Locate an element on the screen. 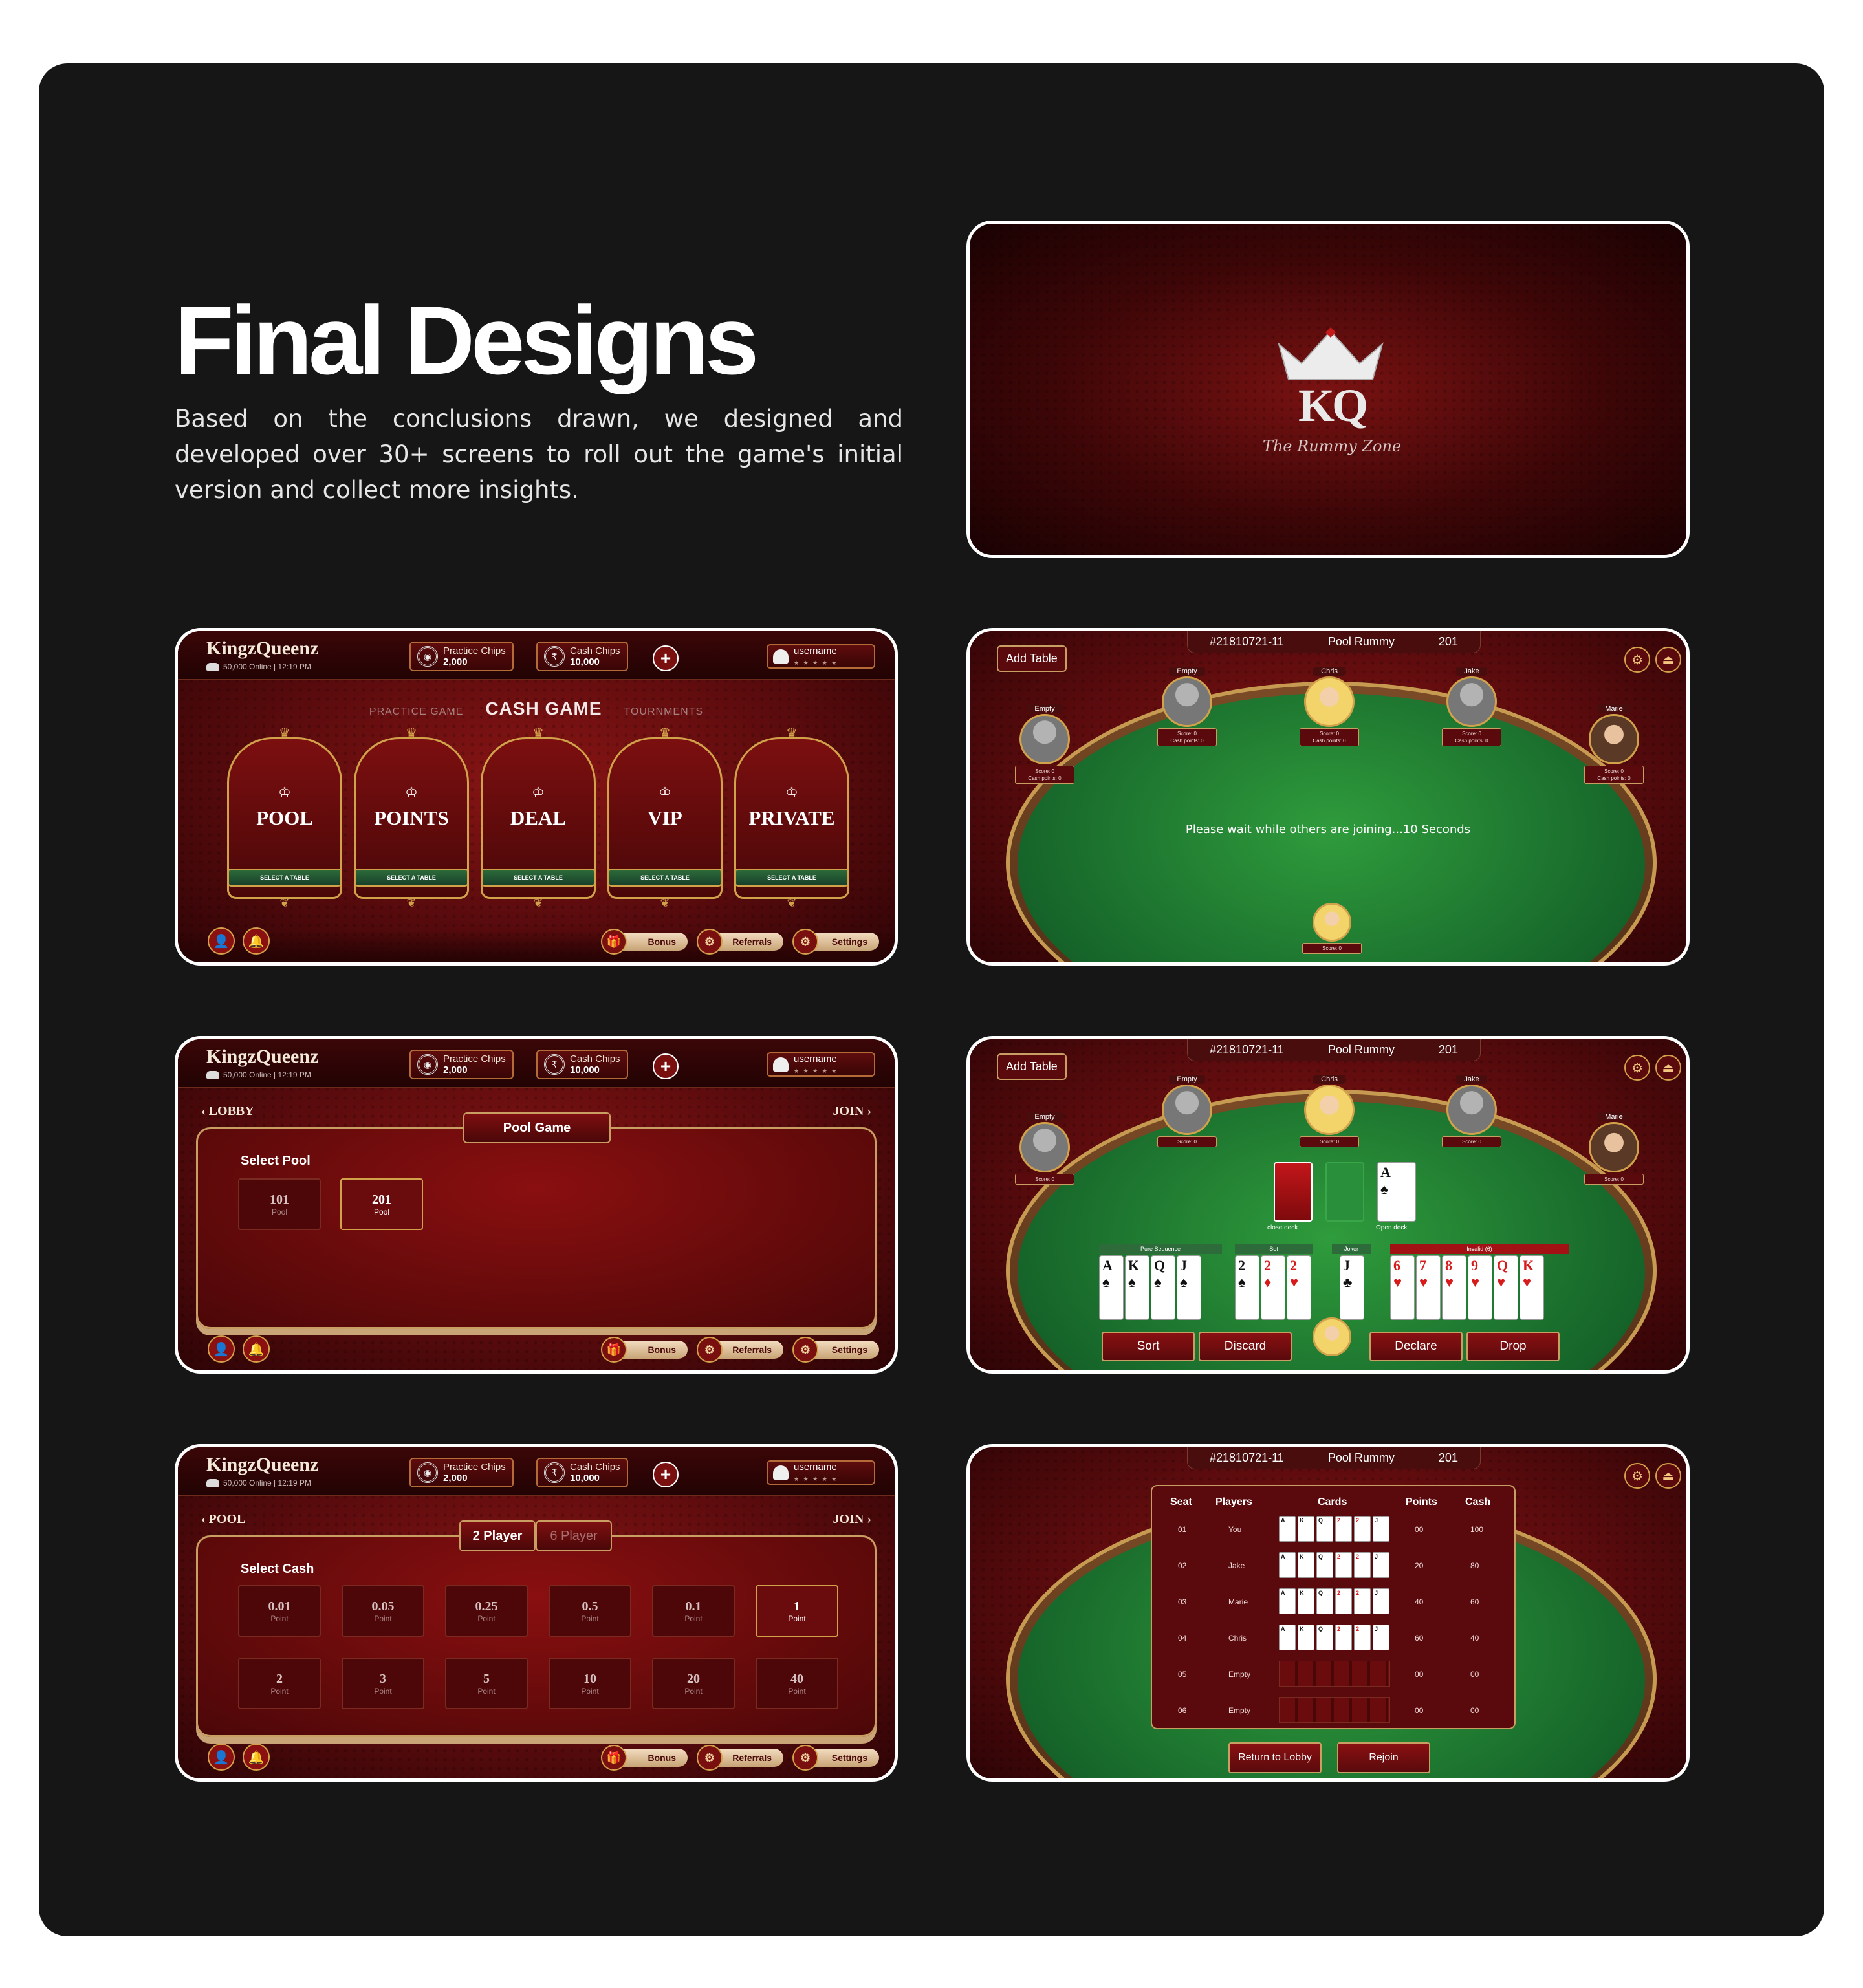 The image size is (1863, 1988). playing-card: 6 ♥ is located at coordinates (1402, 1287).